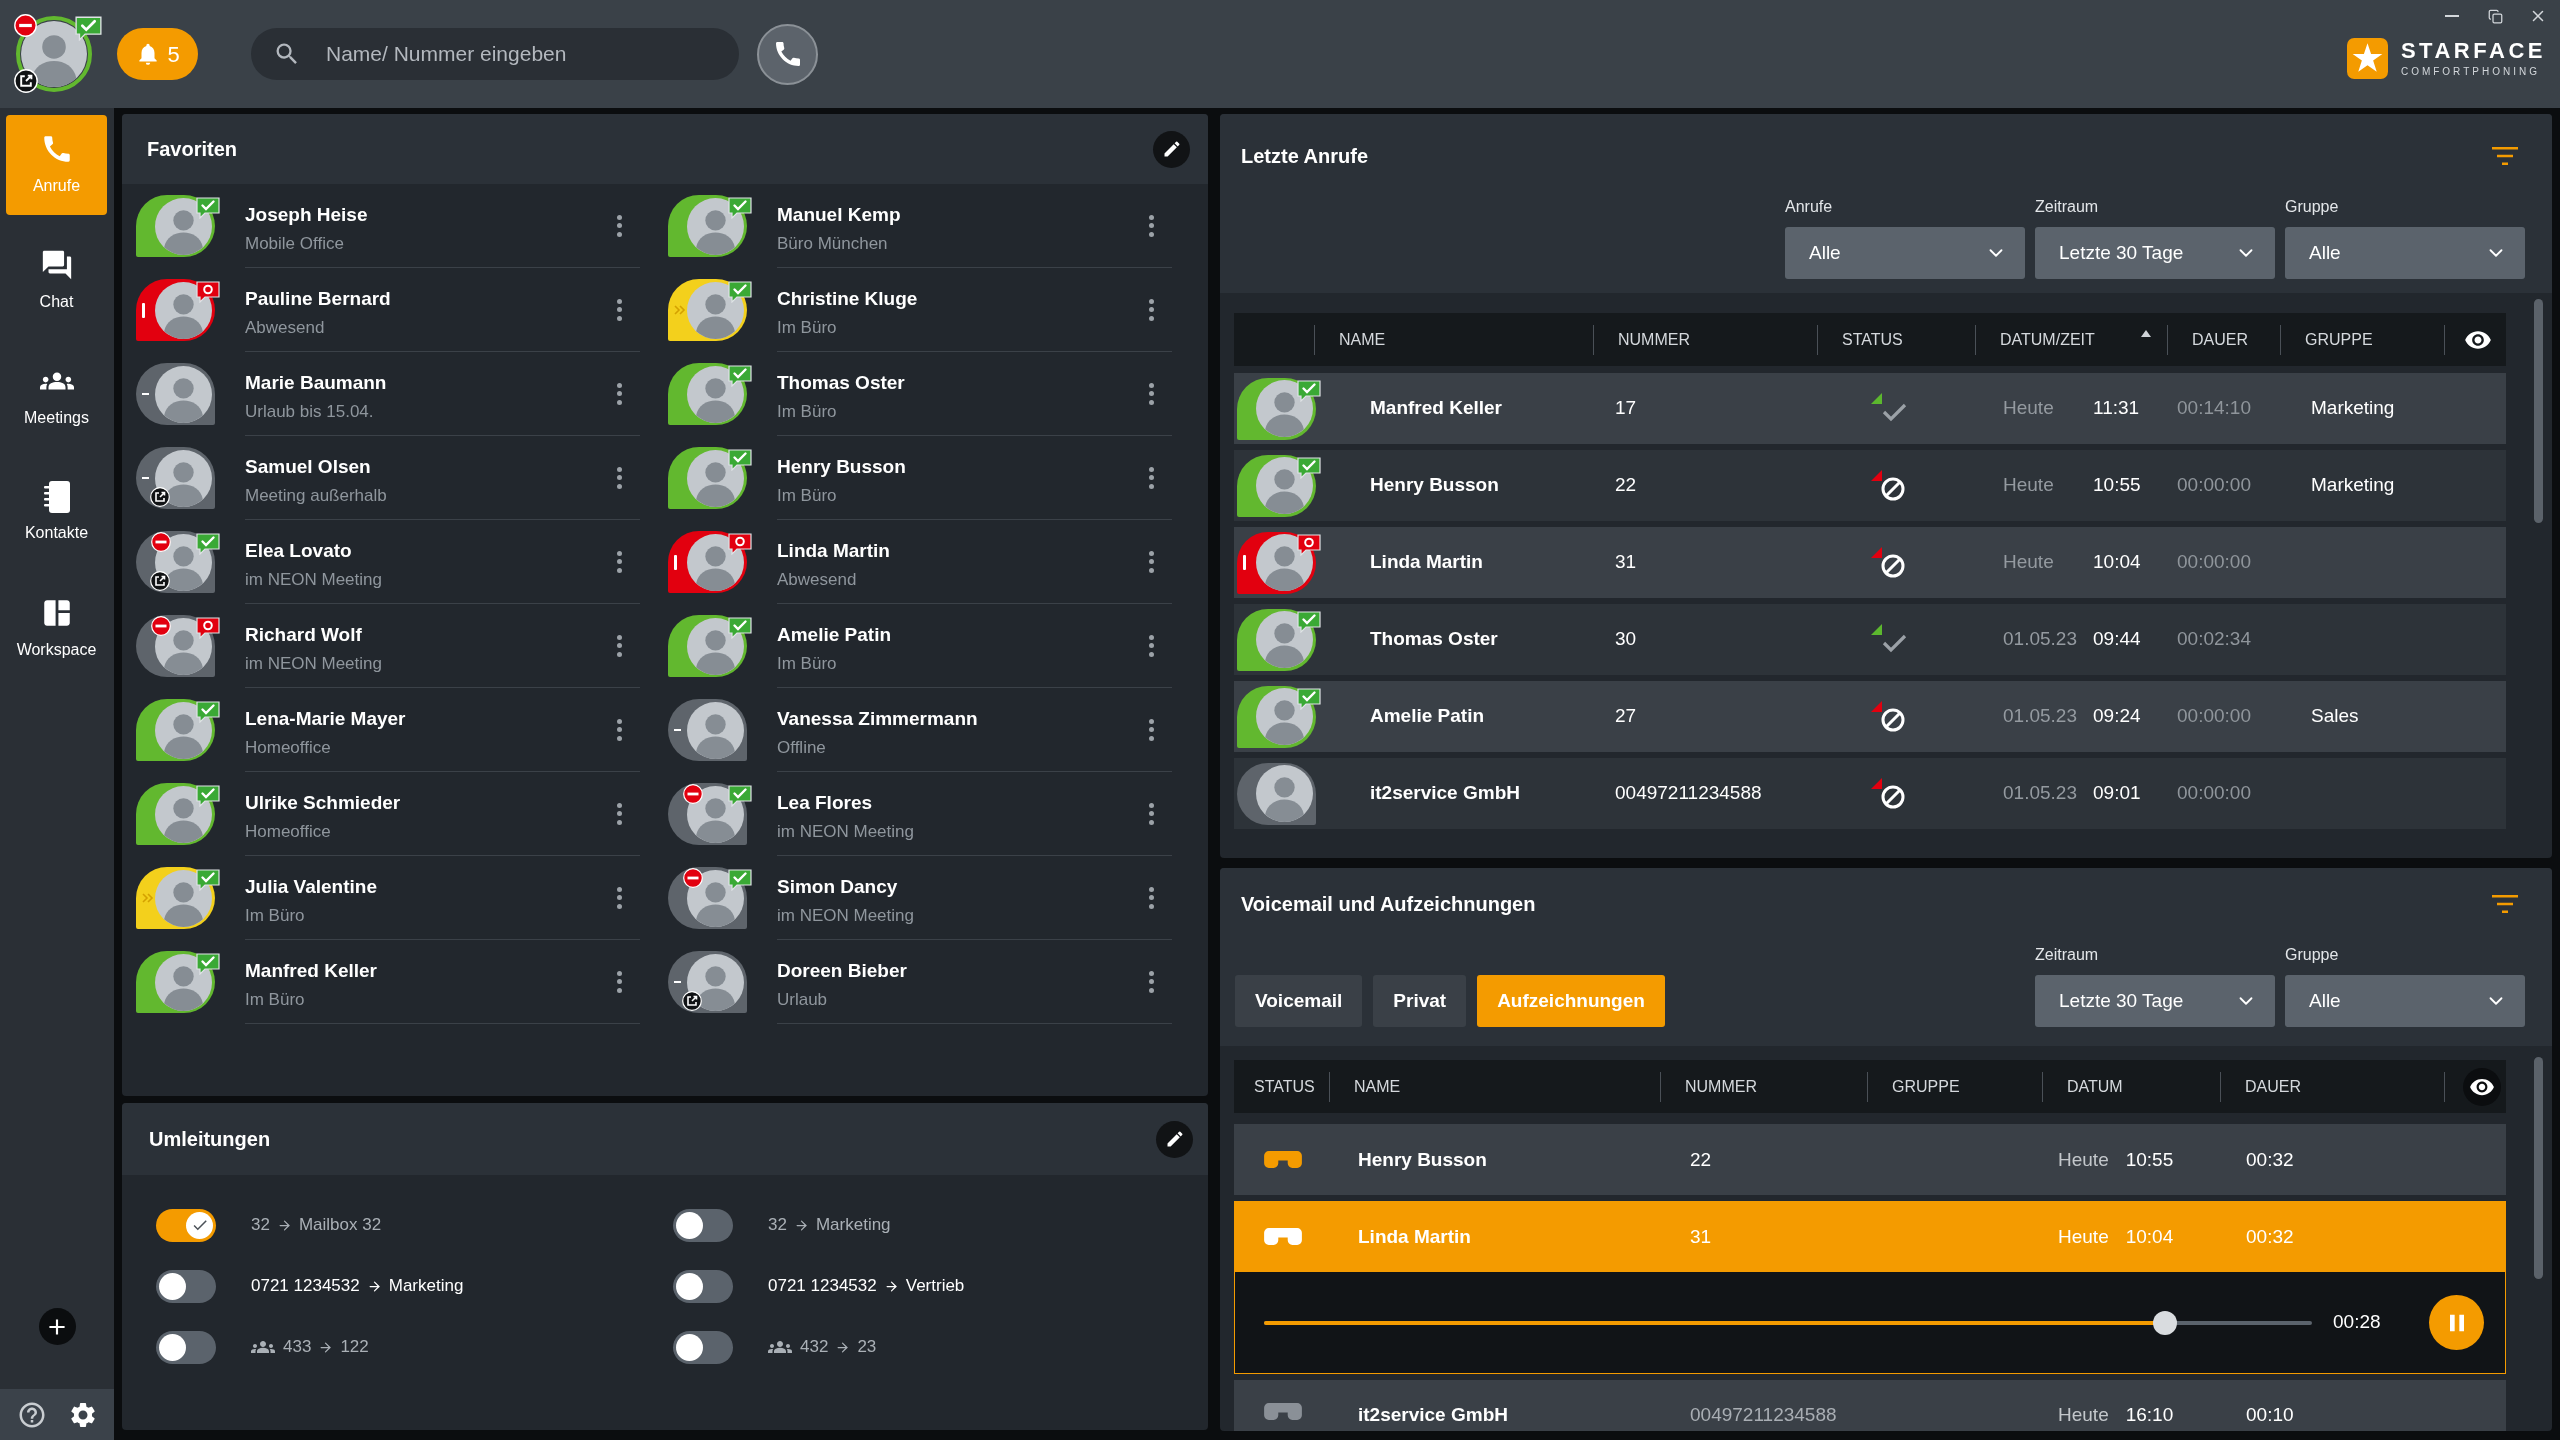 The width and height of the screenshot is (2560, 1440). Describe the element at coordinates (2456, 1322) in the screenshot. I see `pause-button` at that location.